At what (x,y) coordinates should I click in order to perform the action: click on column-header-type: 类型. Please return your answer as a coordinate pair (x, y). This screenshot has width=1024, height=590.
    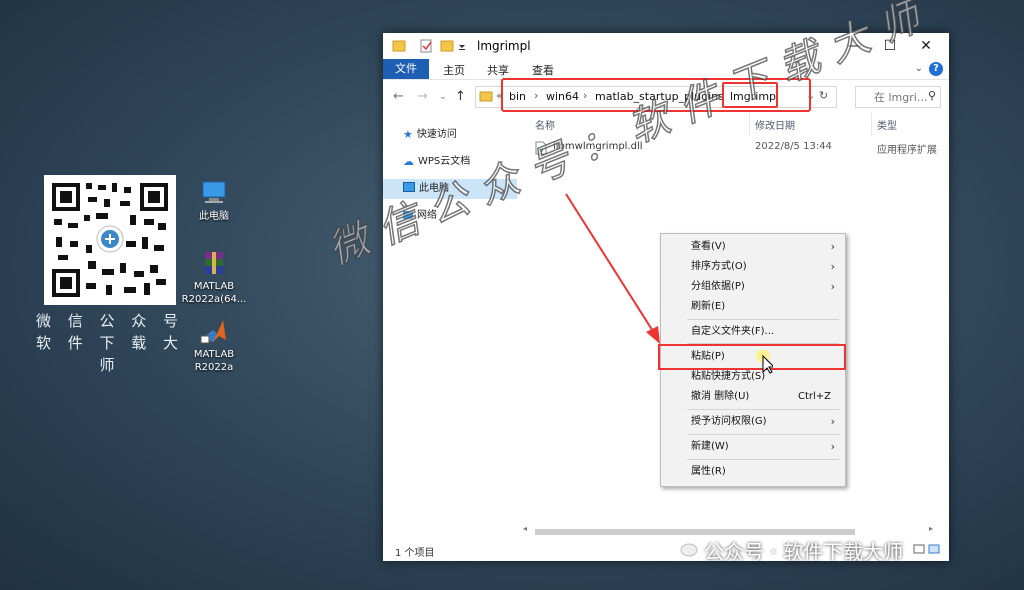
    Looking at the image, I should click on (887, 124).